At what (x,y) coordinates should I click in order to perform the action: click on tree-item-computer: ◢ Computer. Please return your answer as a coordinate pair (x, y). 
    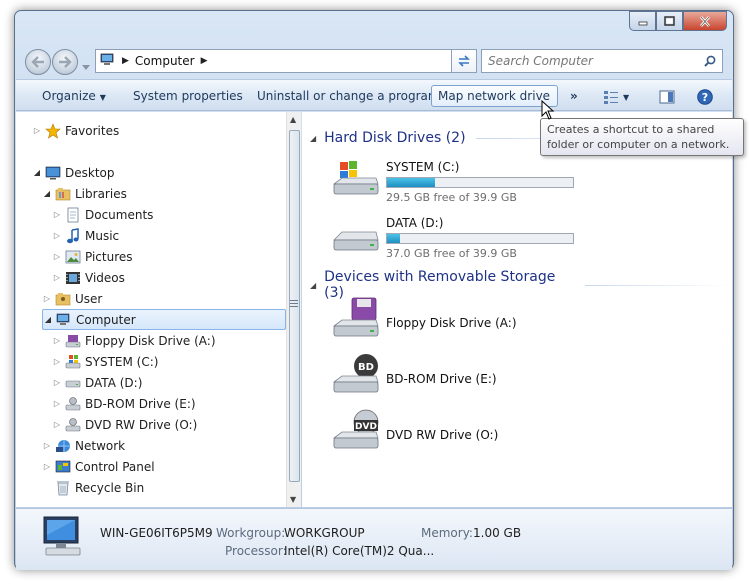
    Looking at the image, I should click on (164, 319).